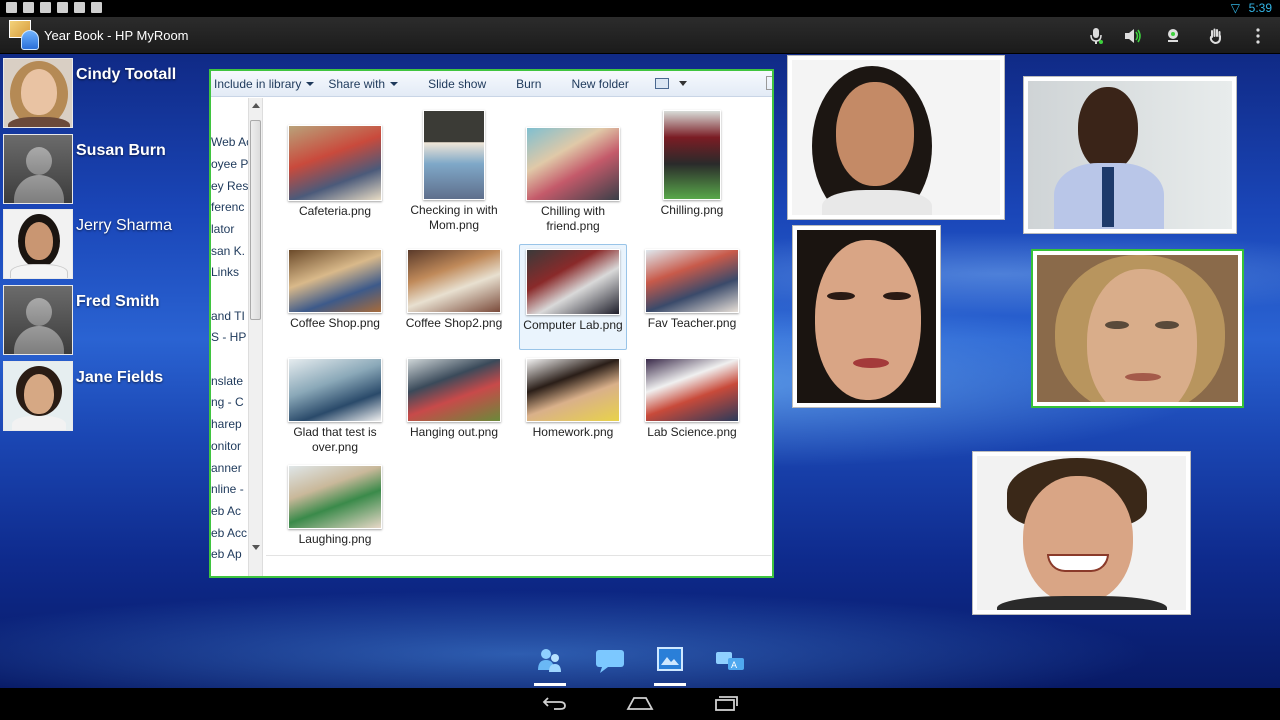 The image size is (1280, 720). What do you see at coordinates (670, 666) in the screenshot?
I see `shared-content-button` at bounding box center [670, 666].